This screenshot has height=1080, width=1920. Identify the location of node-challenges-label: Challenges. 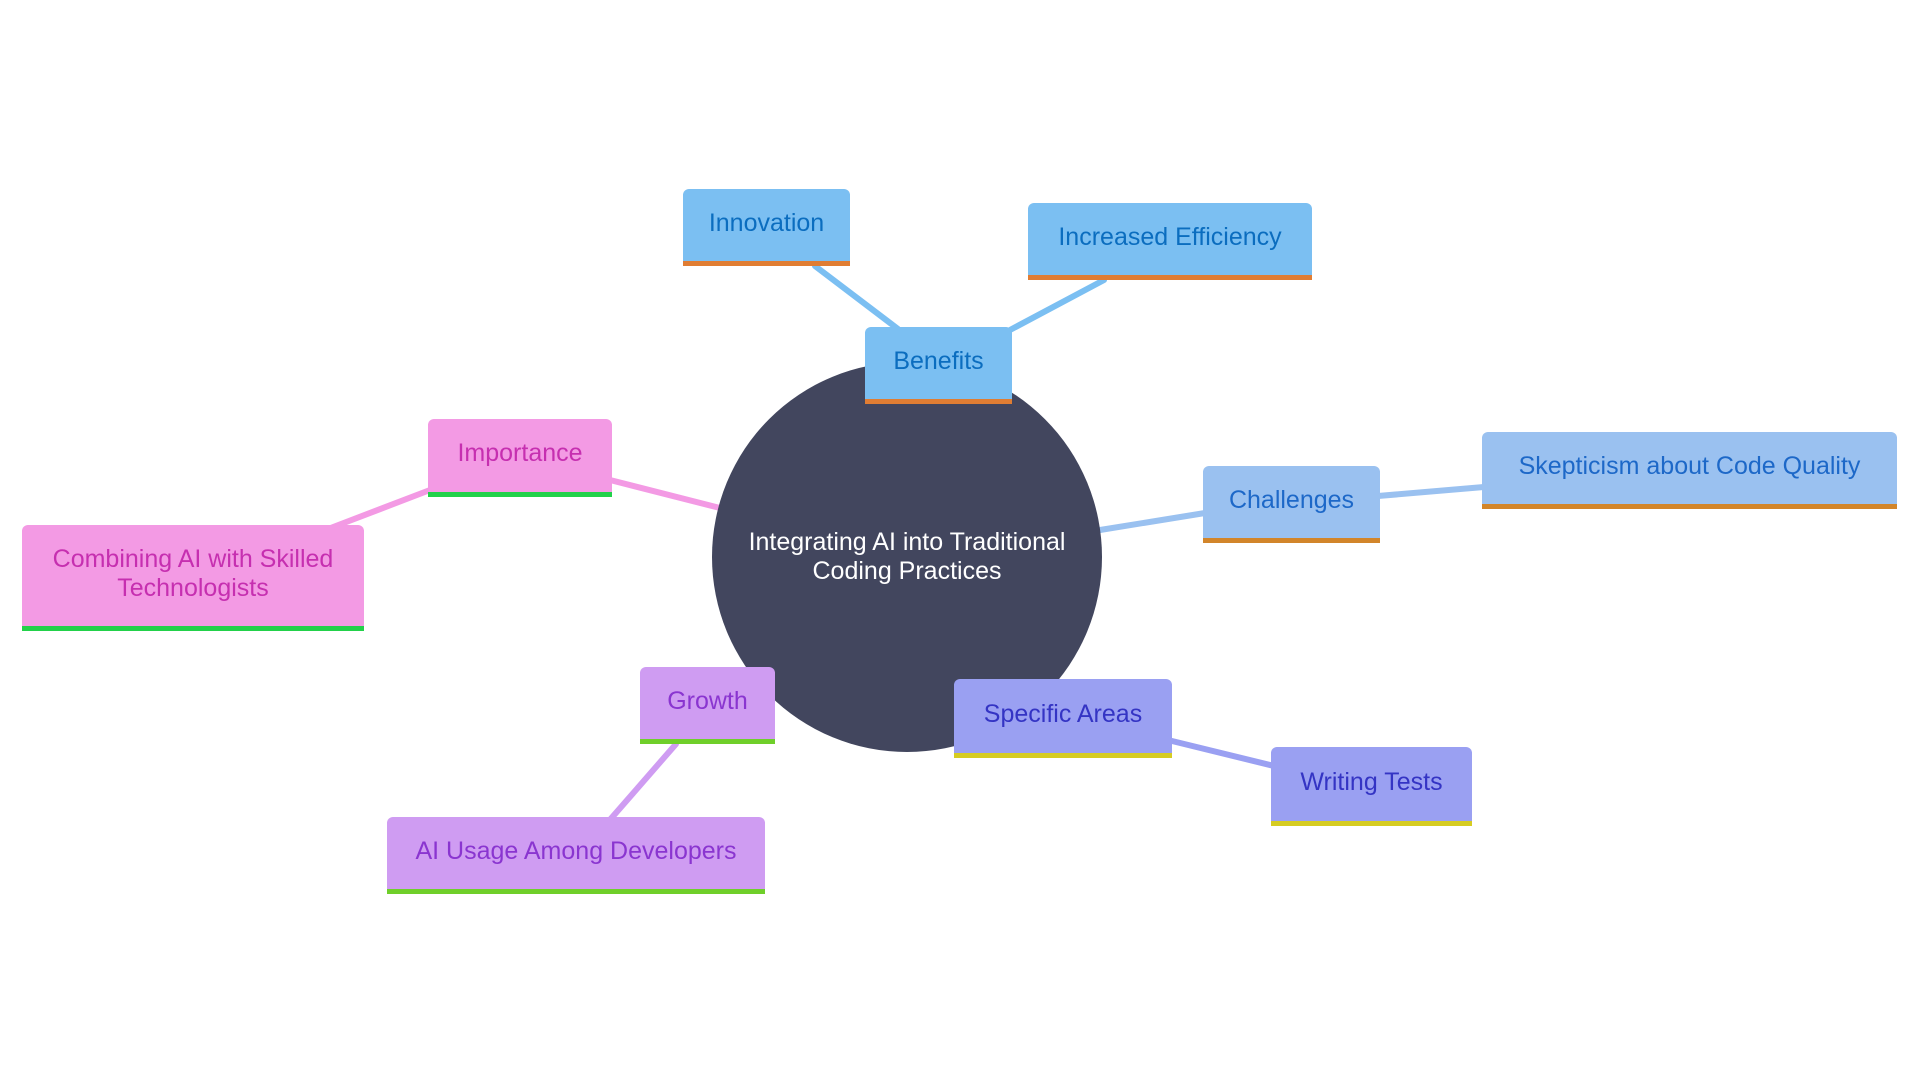
(1291, 499).